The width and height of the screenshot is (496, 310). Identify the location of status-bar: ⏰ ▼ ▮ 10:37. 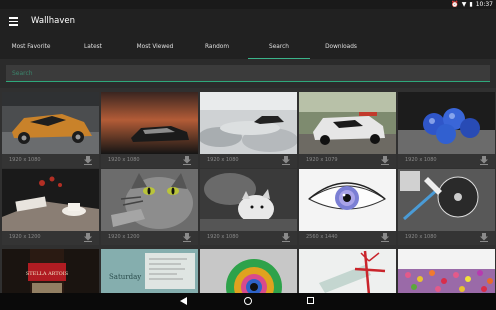
(248, 4).